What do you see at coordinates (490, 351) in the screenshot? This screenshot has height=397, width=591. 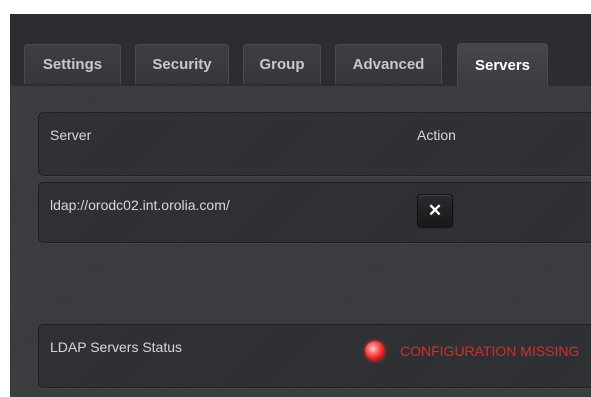 I see `ldap-status-value: CONFIGURATION MISSING` at bounding box center [490, 351].